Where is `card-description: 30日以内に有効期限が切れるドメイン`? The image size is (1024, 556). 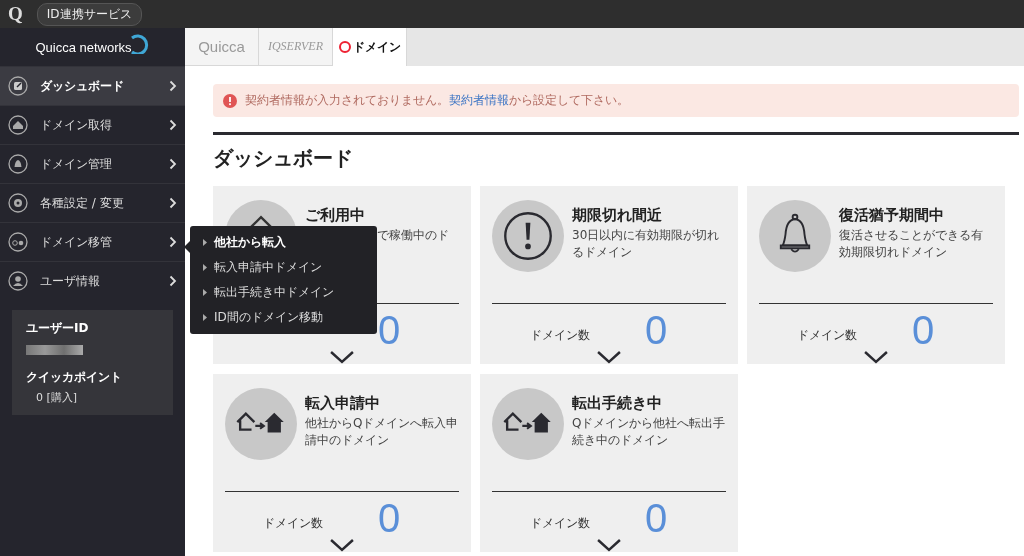 card-description: 30日以内に有効期限が切れるドメイン is located at coordinates (646, 244).